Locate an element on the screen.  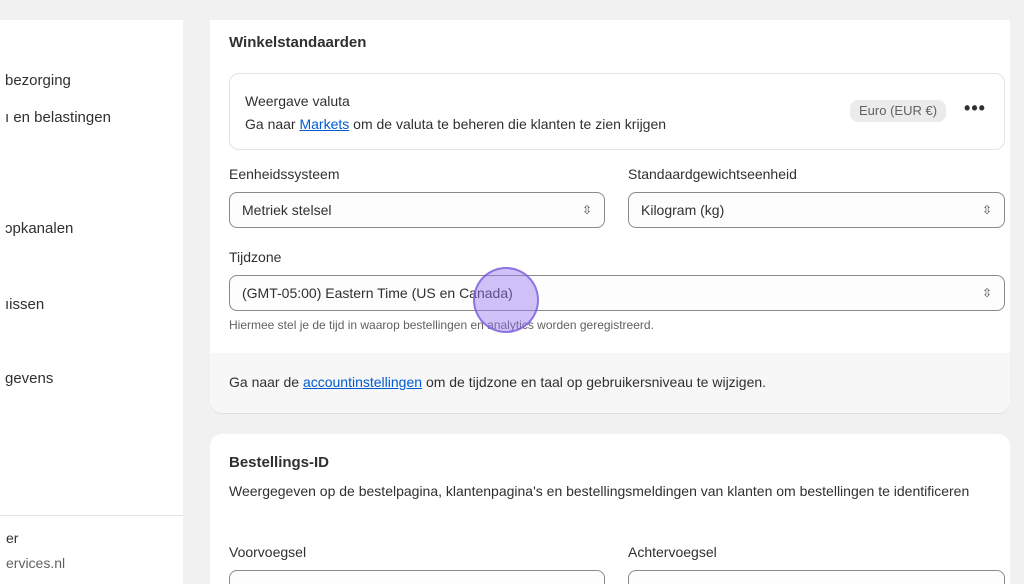
sidebar-item-label: ıissen is located at coordinates (25, 304).